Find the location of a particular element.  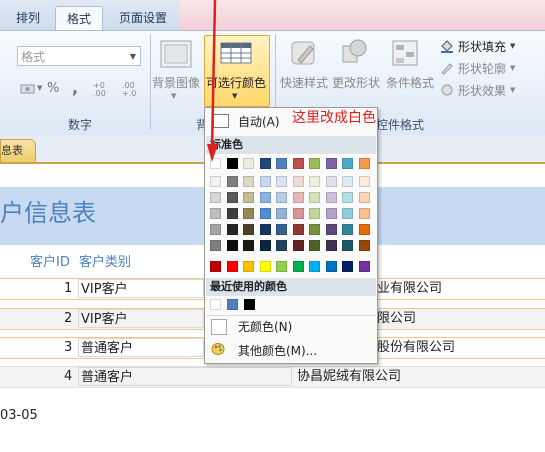

quick-styles-button: 快速样式 is located at coordinates (304, 82).